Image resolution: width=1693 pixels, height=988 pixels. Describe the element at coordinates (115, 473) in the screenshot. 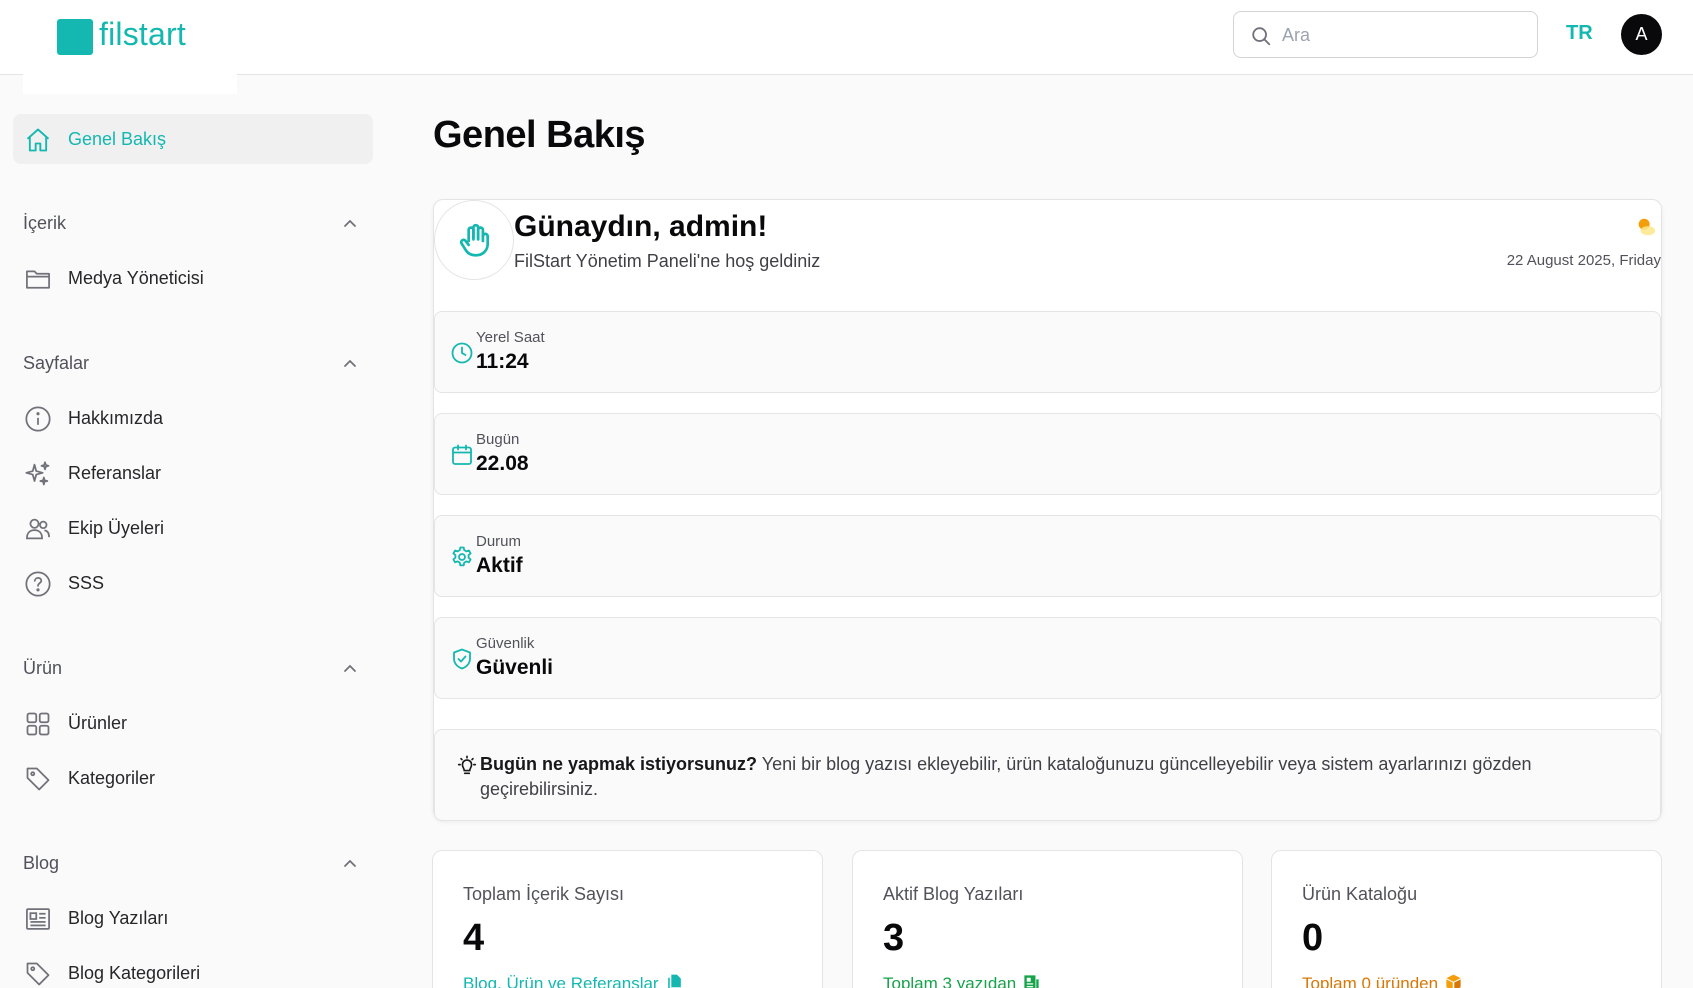

I see `sidebar-item-label: Referanslar` at that location.